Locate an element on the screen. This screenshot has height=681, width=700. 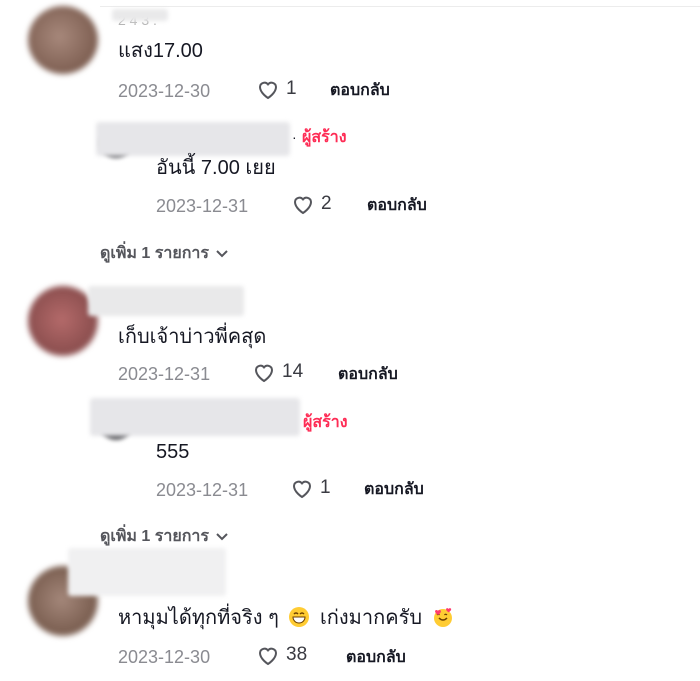
comment-text: 555 is located at coordinates (173, 452).